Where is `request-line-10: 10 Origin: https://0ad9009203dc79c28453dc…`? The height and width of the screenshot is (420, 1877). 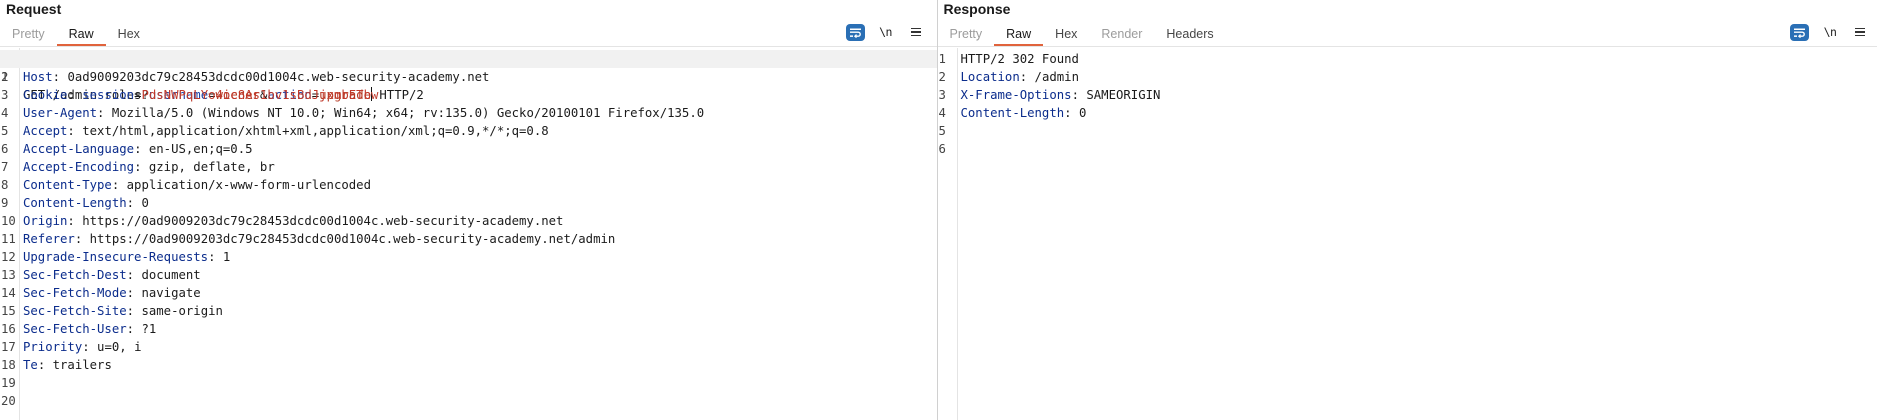 request-line-10: 10 Origin: https://0ad9009203dc79c28453dc… is located at coordinates (282, 221).